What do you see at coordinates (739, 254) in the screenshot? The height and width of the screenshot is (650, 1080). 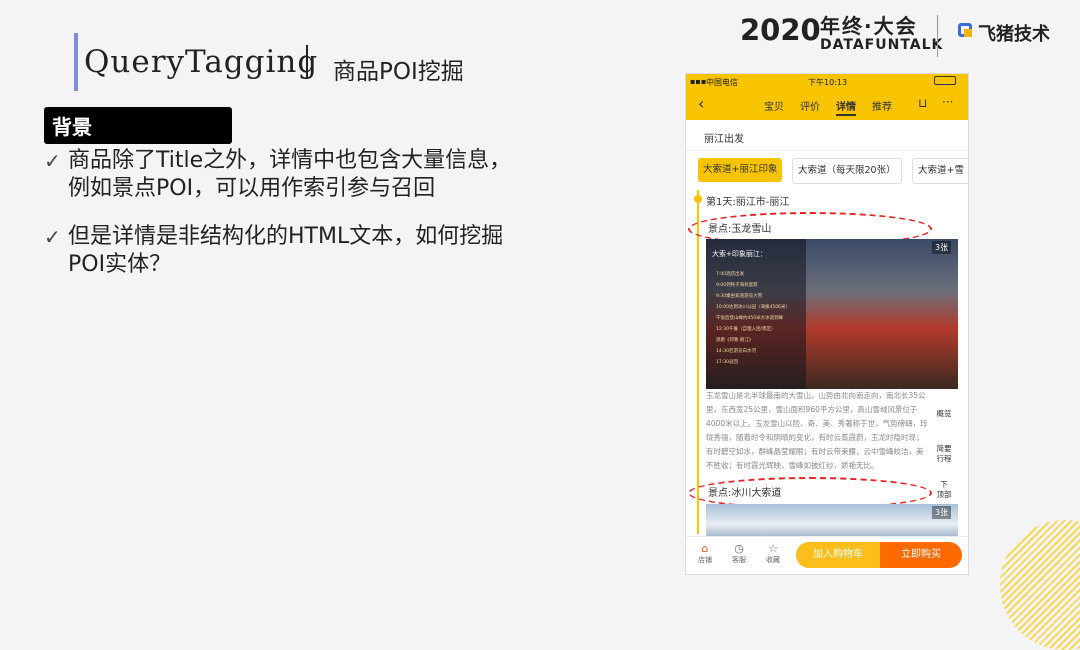 I see `overlay-title: 大索+印象丽江：` at bounding box center [739, 254].